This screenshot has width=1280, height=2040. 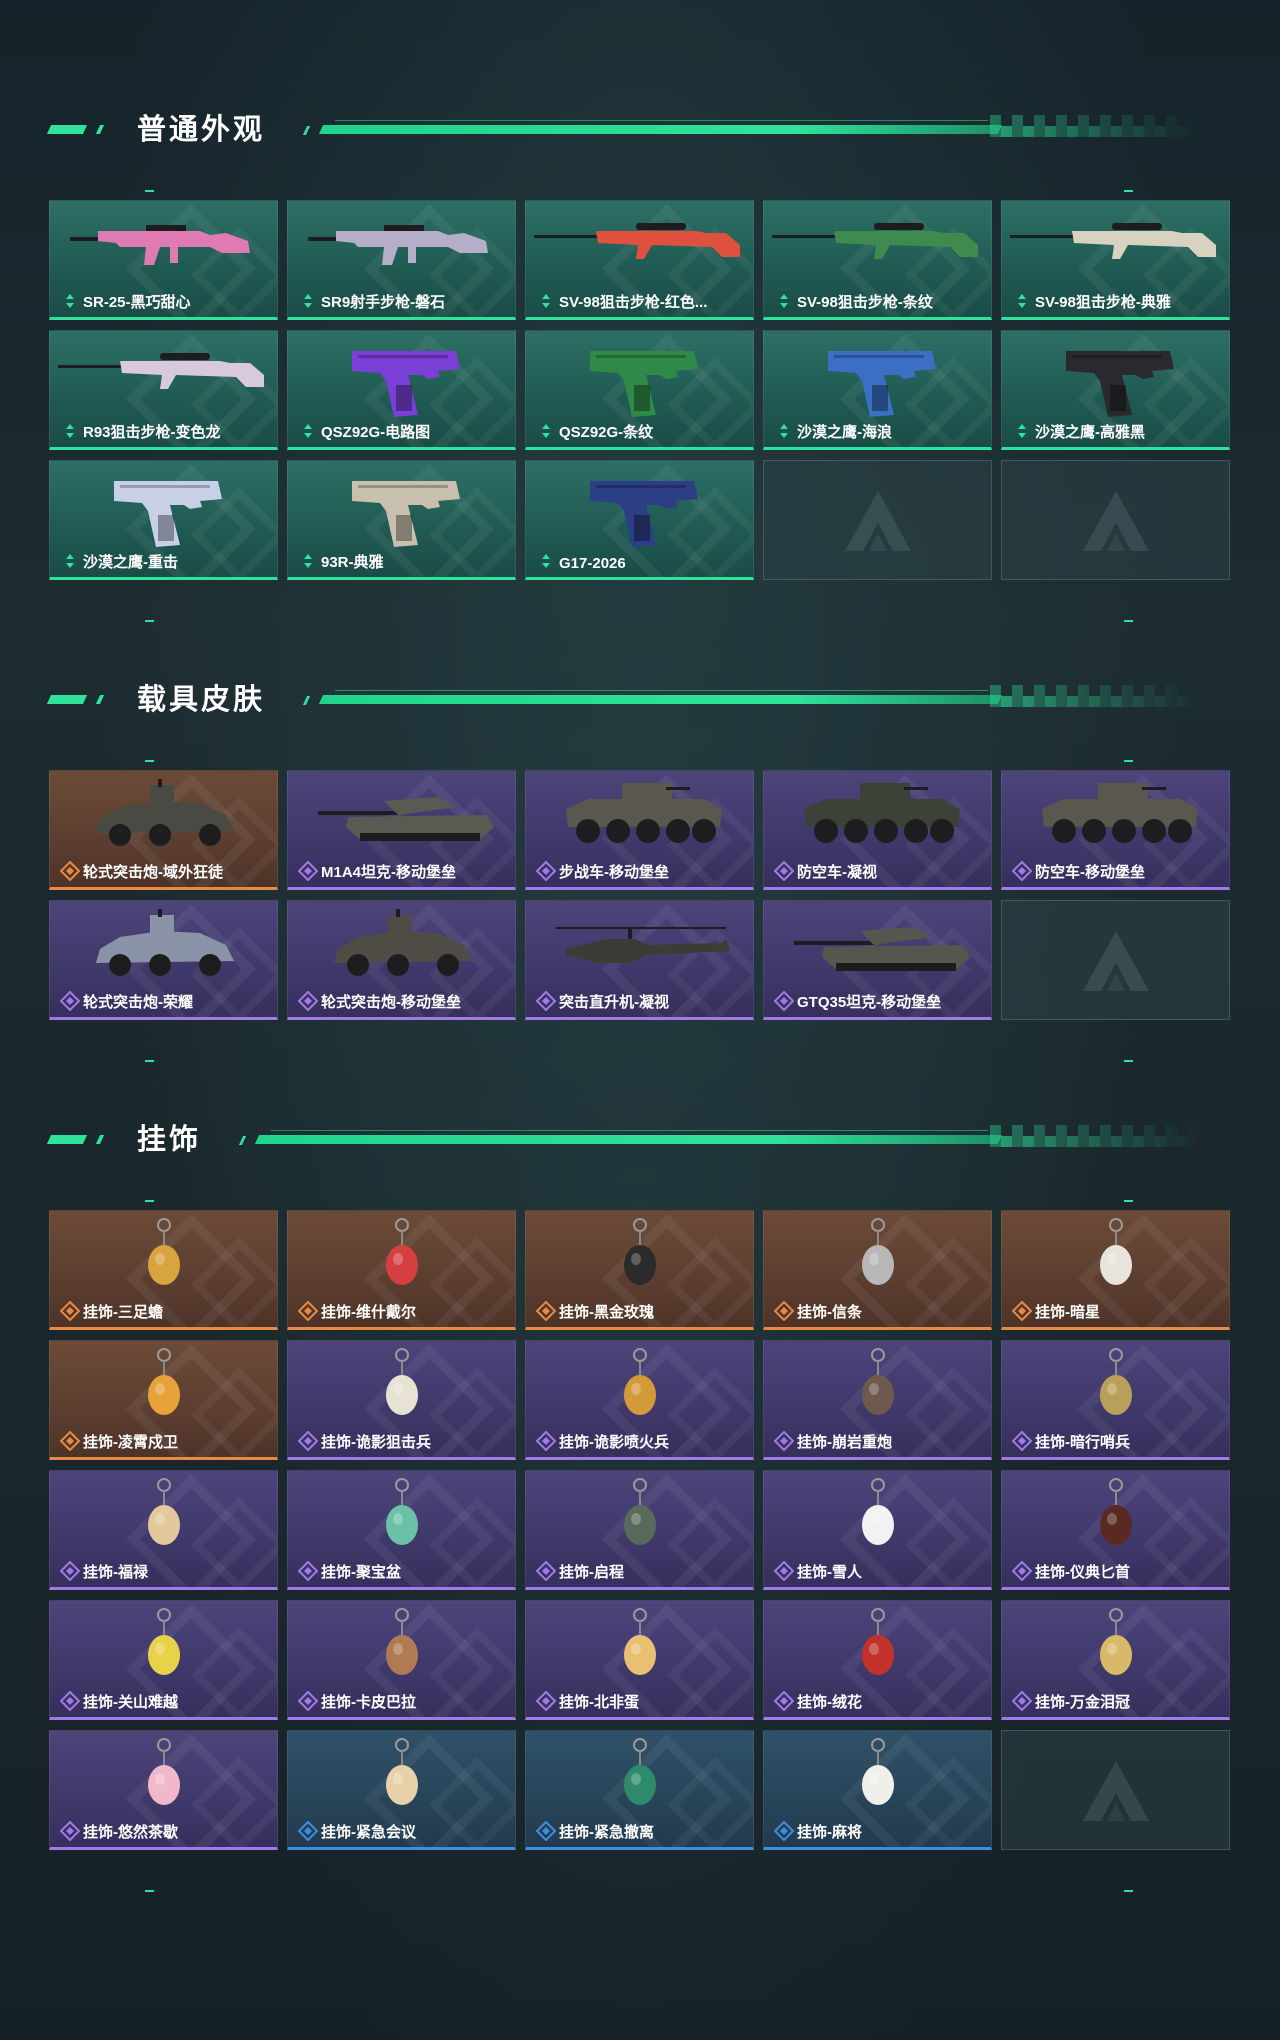 I want to click on item-name: 轮式突击炮-域外狂徒, so click(x=153, y=872).